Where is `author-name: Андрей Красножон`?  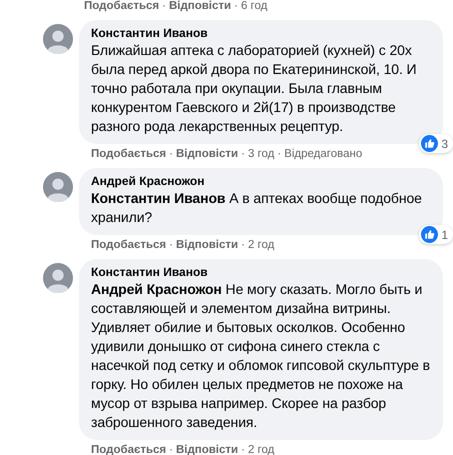 author-name: Андрей Красножон is located at coordinates (261, 181).